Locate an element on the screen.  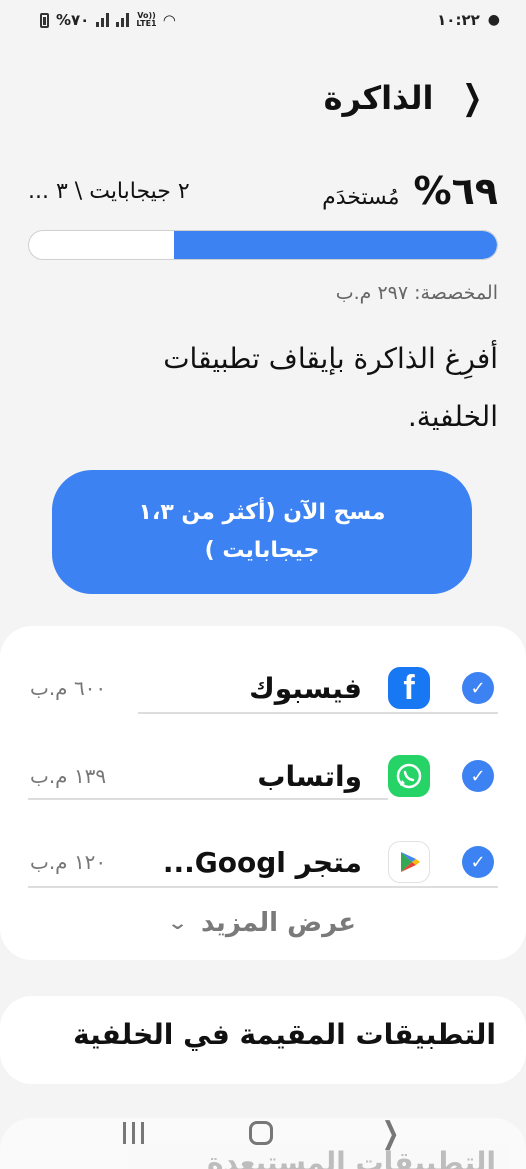
back-nav-icon: ❯ is located at coordinates (391, 1133).